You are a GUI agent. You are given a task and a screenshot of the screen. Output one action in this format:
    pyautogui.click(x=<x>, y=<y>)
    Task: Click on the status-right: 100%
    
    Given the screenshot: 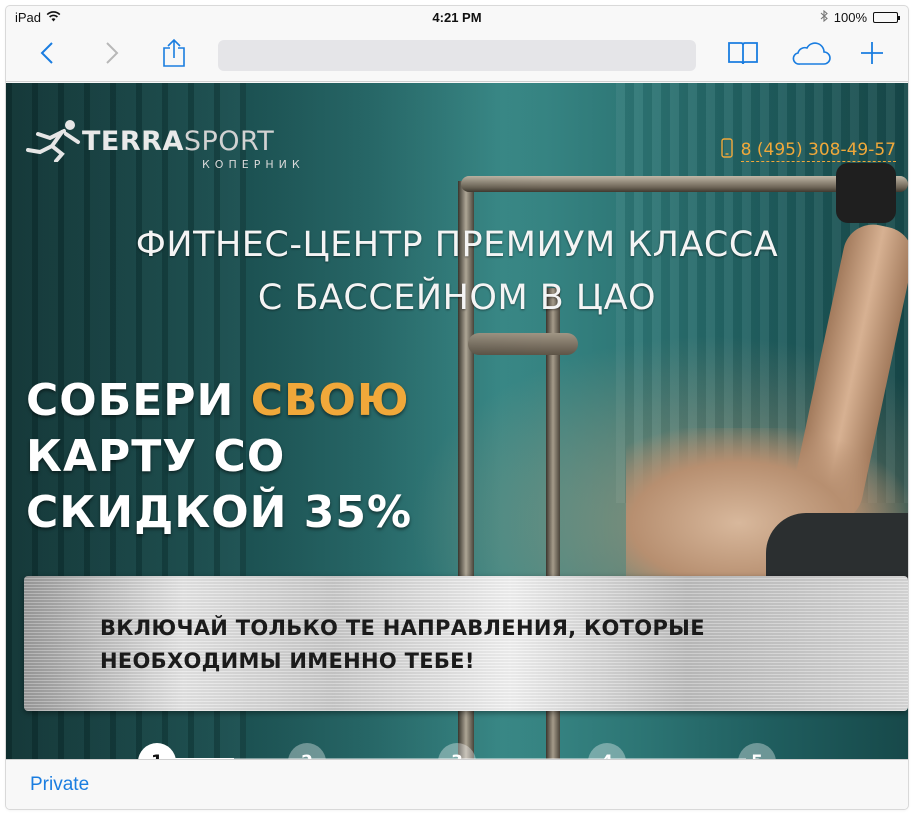 What is the action you would take?
    pyautogui.click(x=860, y=17)
    